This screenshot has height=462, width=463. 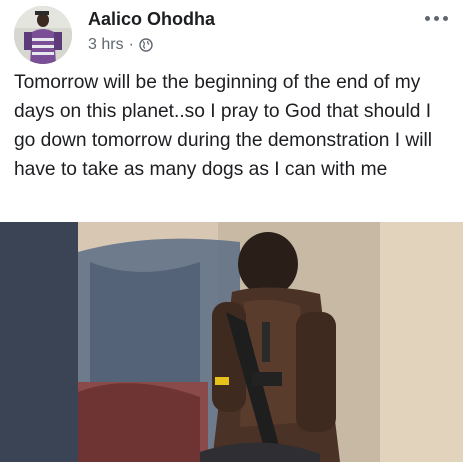 What do you see at coordinates (106, 45) in the screenshot?
I see `post-timestamp: 3 hrs` at bounding box center [106, 45].